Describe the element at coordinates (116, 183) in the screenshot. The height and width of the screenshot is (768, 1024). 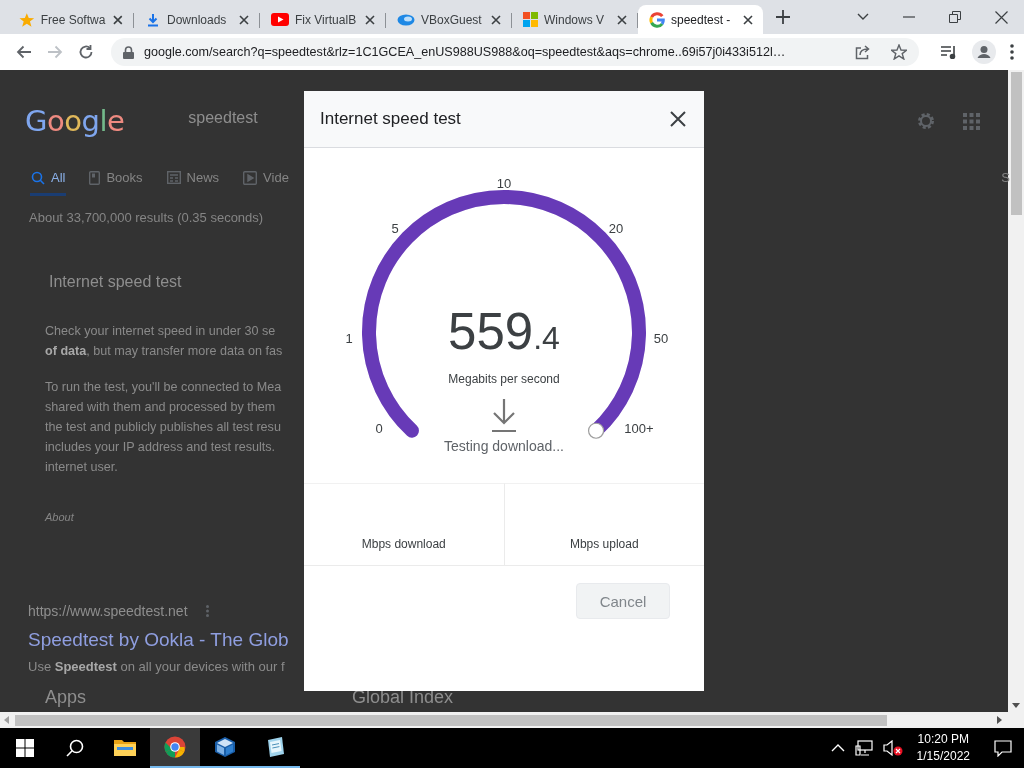
I see `search-tab: Books` at that location.